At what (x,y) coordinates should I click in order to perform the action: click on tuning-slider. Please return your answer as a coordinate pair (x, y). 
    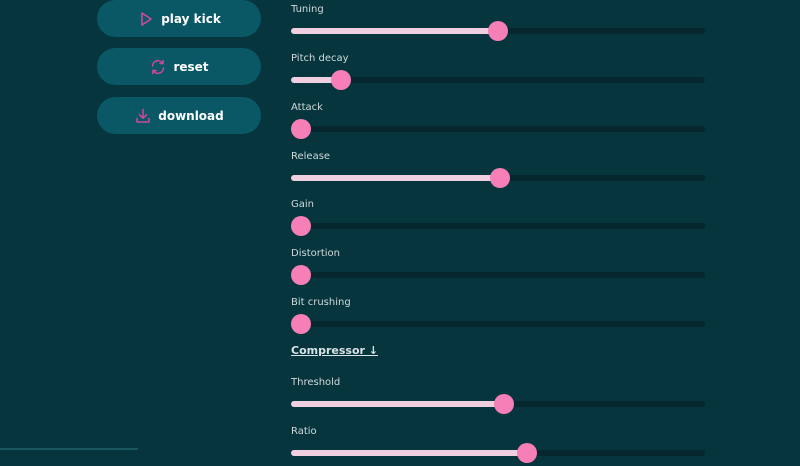
    Looking at the image, I should click on (498, 31).